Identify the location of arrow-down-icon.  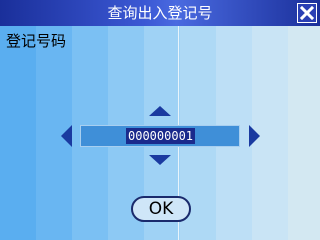
(160, 160).